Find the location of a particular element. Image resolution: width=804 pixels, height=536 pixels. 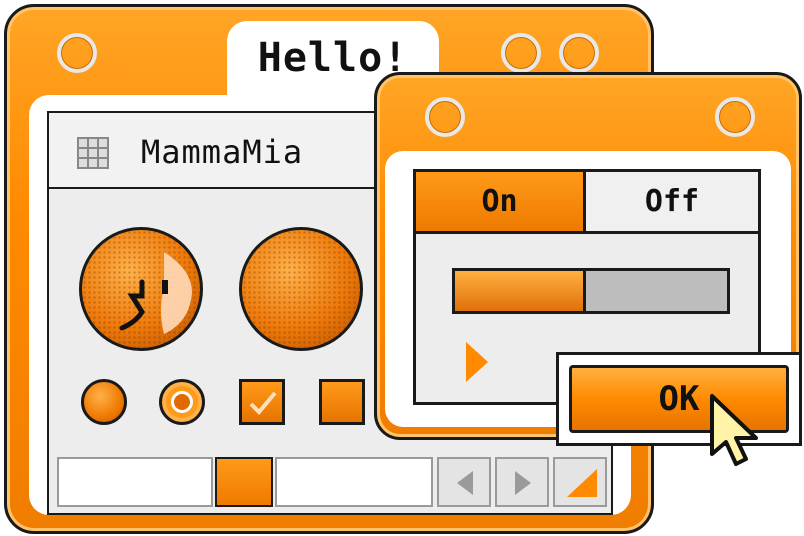

resize-grip is located at coordinates (580, 482).